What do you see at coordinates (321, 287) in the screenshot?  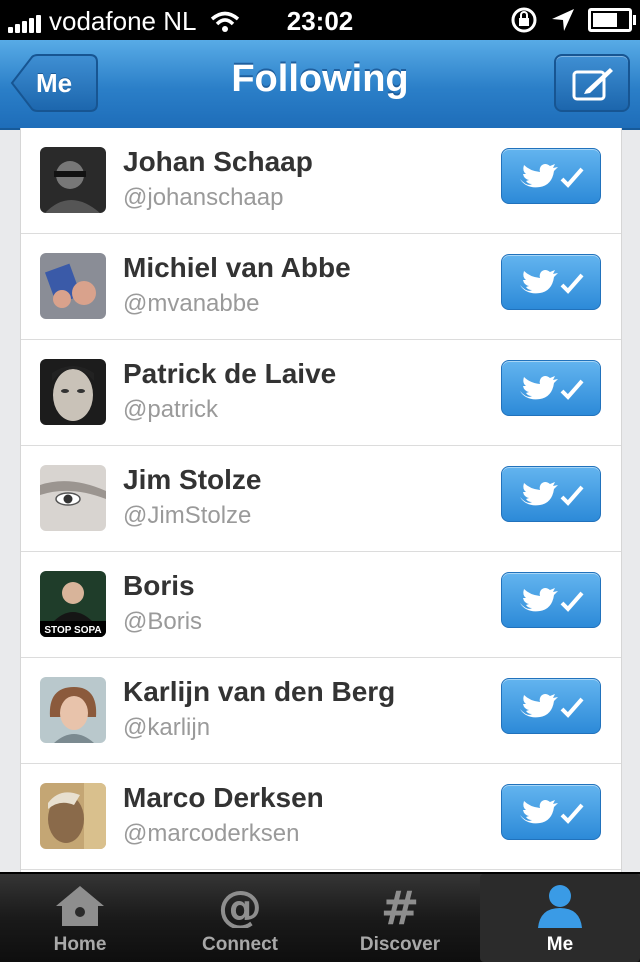 I see `list-item: Michiel van Abbe @mvanabbe` at bounding box center [321, 287].